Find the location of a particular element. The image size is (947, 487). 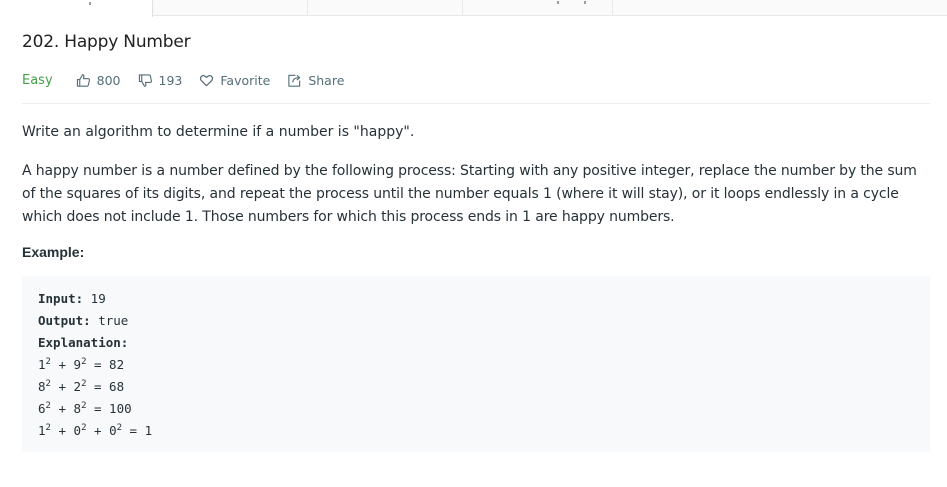

explanation-label: Explanation: is located at coordinates (83, 342).